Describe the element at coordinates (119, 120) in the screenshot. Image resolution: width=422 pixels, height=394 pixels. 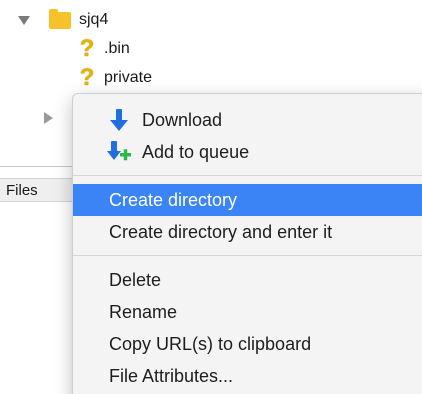
I see `download-arrow-icon` at that location.